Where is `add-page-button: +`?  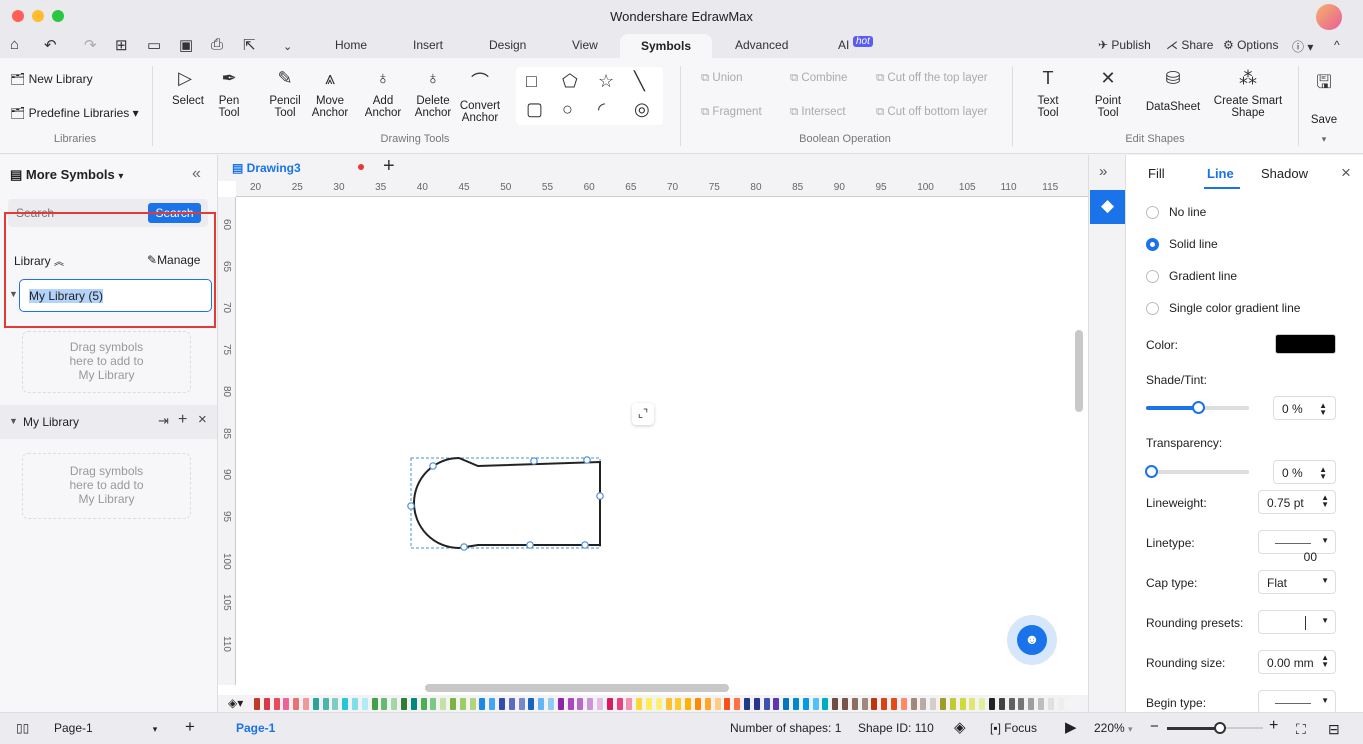 add-page-button: + is located at coordinates (190, 727).